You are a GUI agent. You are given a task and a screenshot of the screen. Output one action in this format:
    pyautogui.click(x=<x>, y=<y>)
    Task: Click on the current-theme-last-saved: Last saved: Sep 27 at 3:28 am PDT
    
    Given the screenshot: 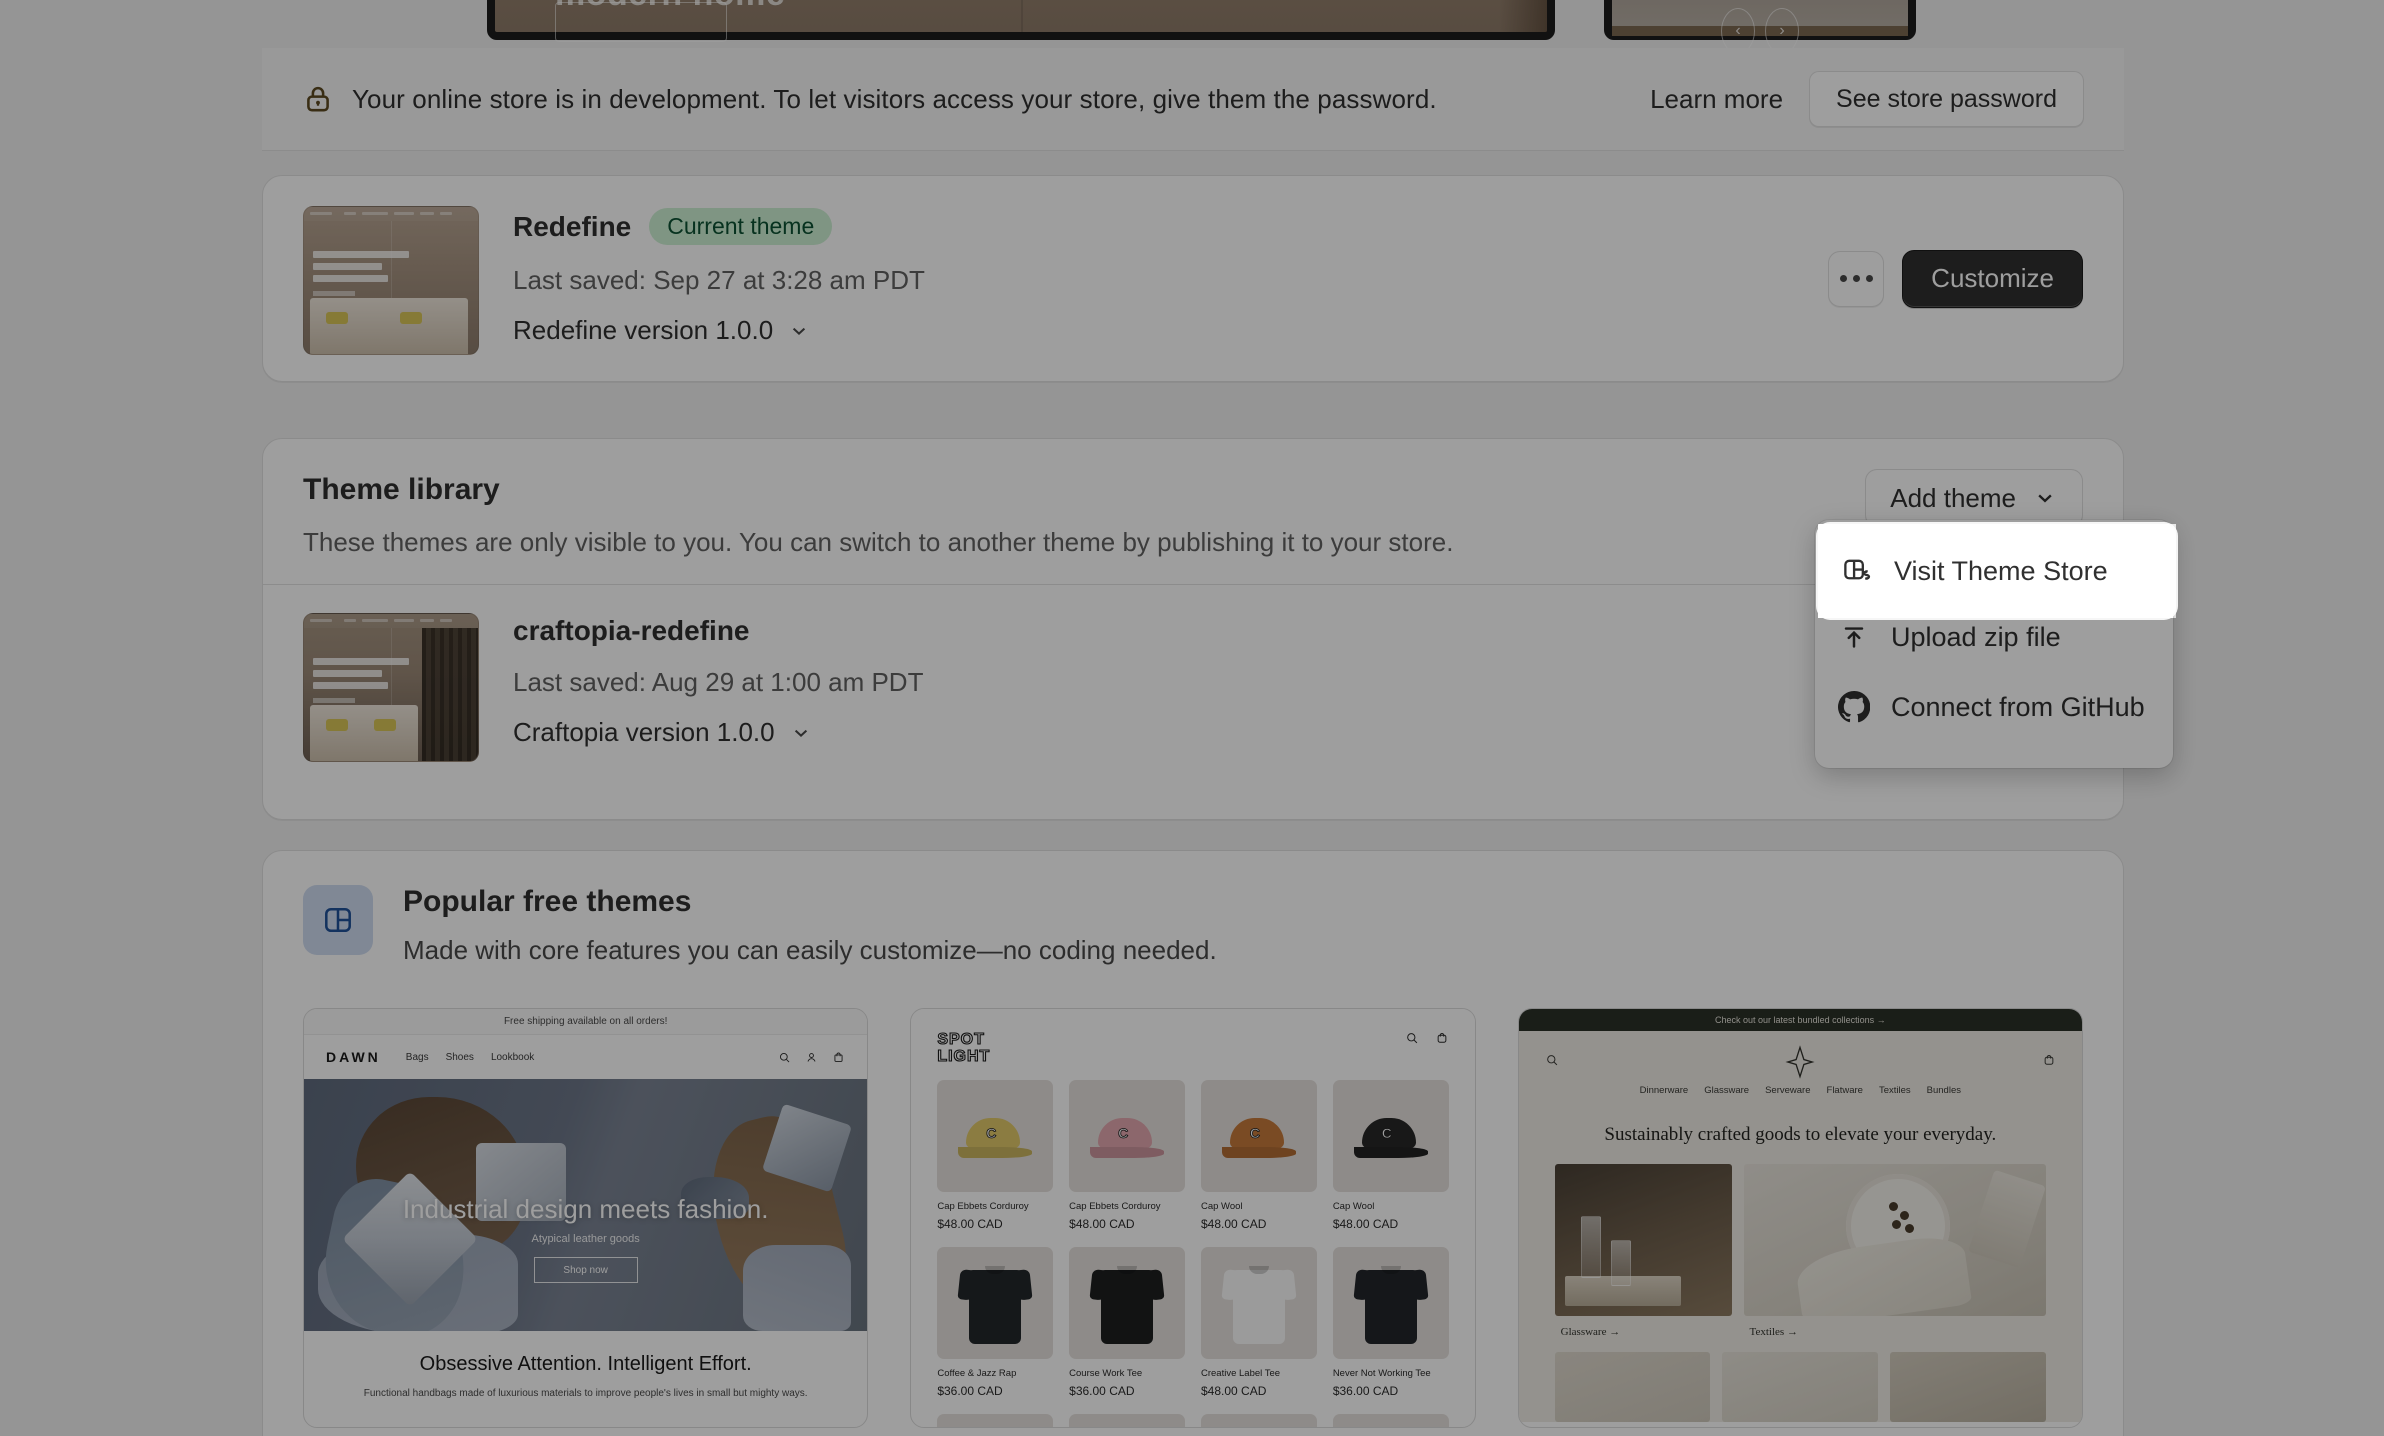 What is the action you would take?
    pyautogui.click(x=719, y=280)
    